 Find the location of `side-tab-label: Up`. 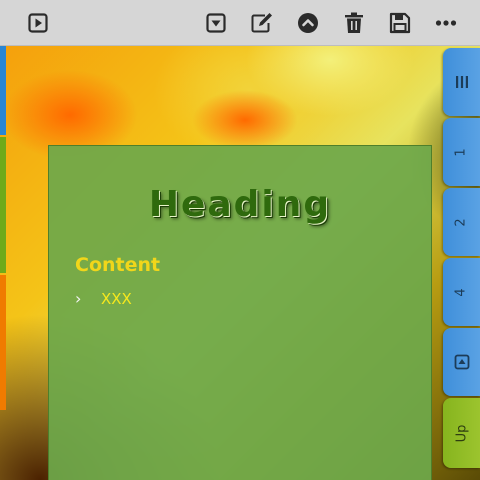

side-tab-label: Up is located at coordinates (461, 433).